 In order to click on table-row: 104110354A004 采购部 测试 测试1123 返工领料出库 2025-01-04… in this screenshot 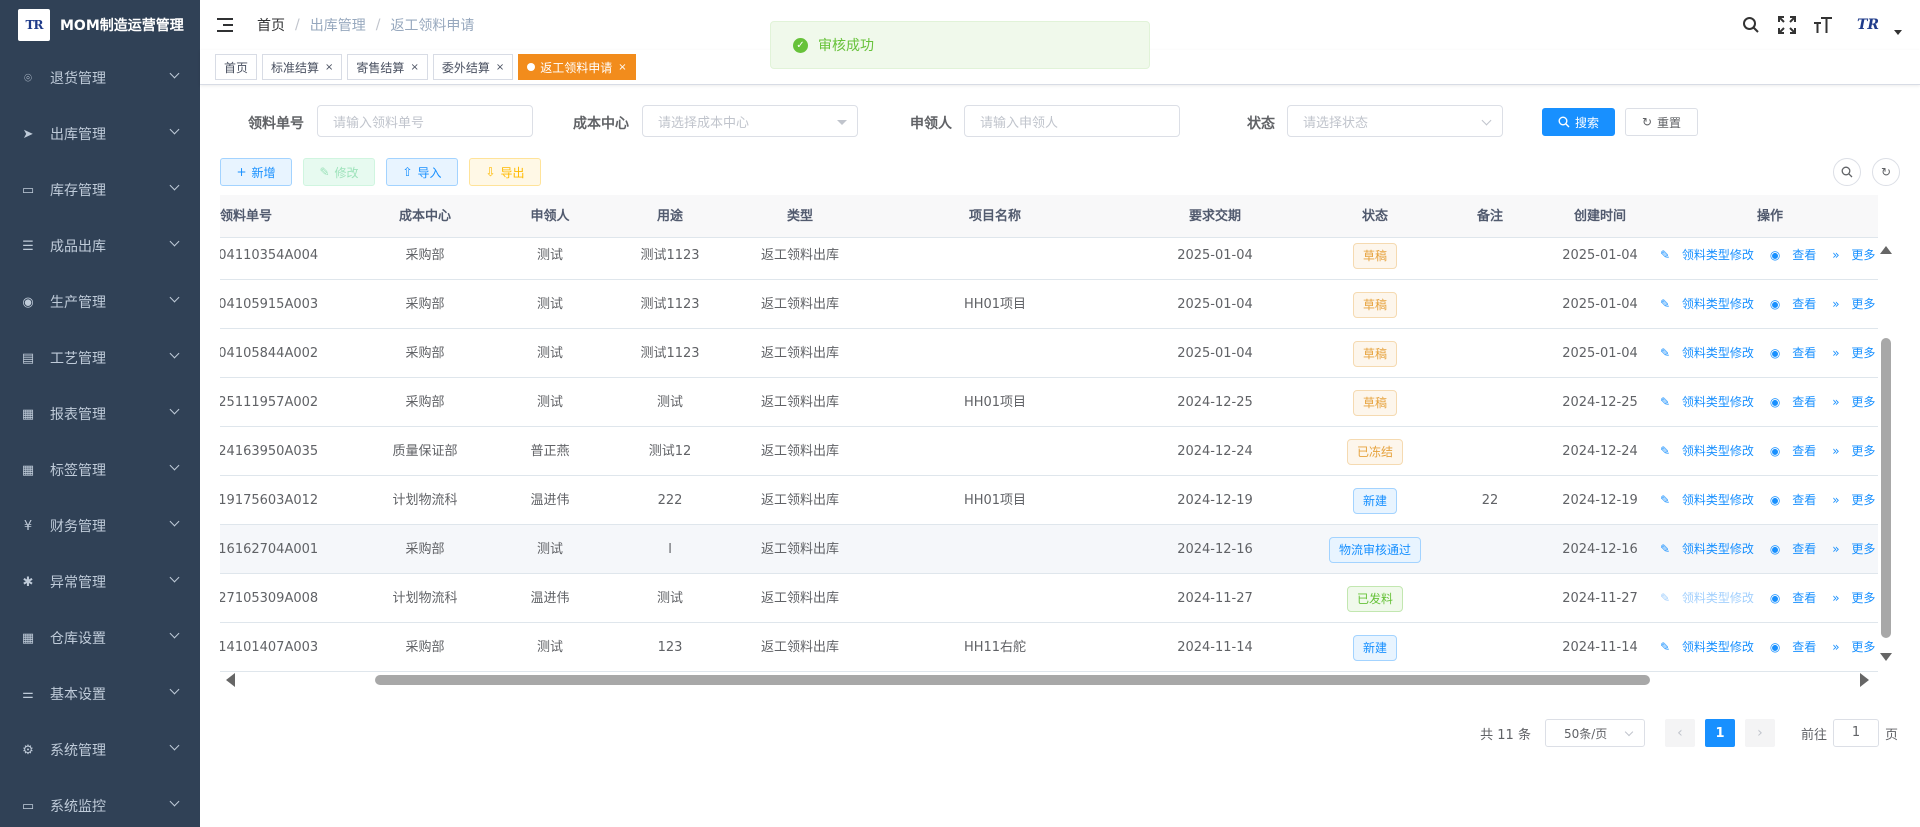, I will do `click(1049, 255)`.